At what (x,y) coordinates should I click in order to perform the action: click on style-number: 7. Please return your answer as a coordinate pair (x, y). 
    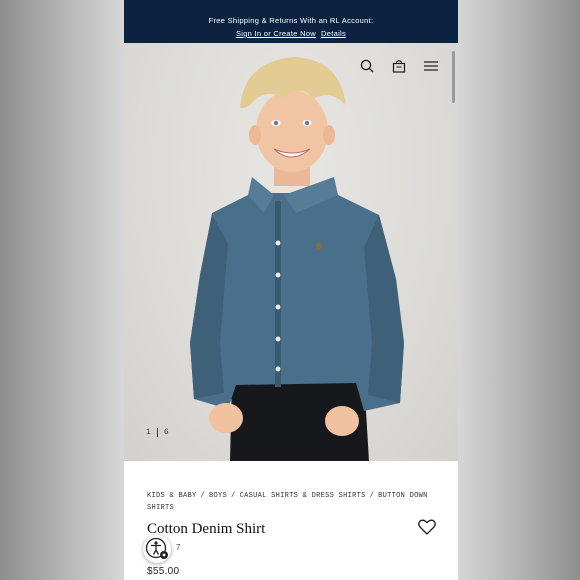
    Looking at the image, I should click on (178, 547).